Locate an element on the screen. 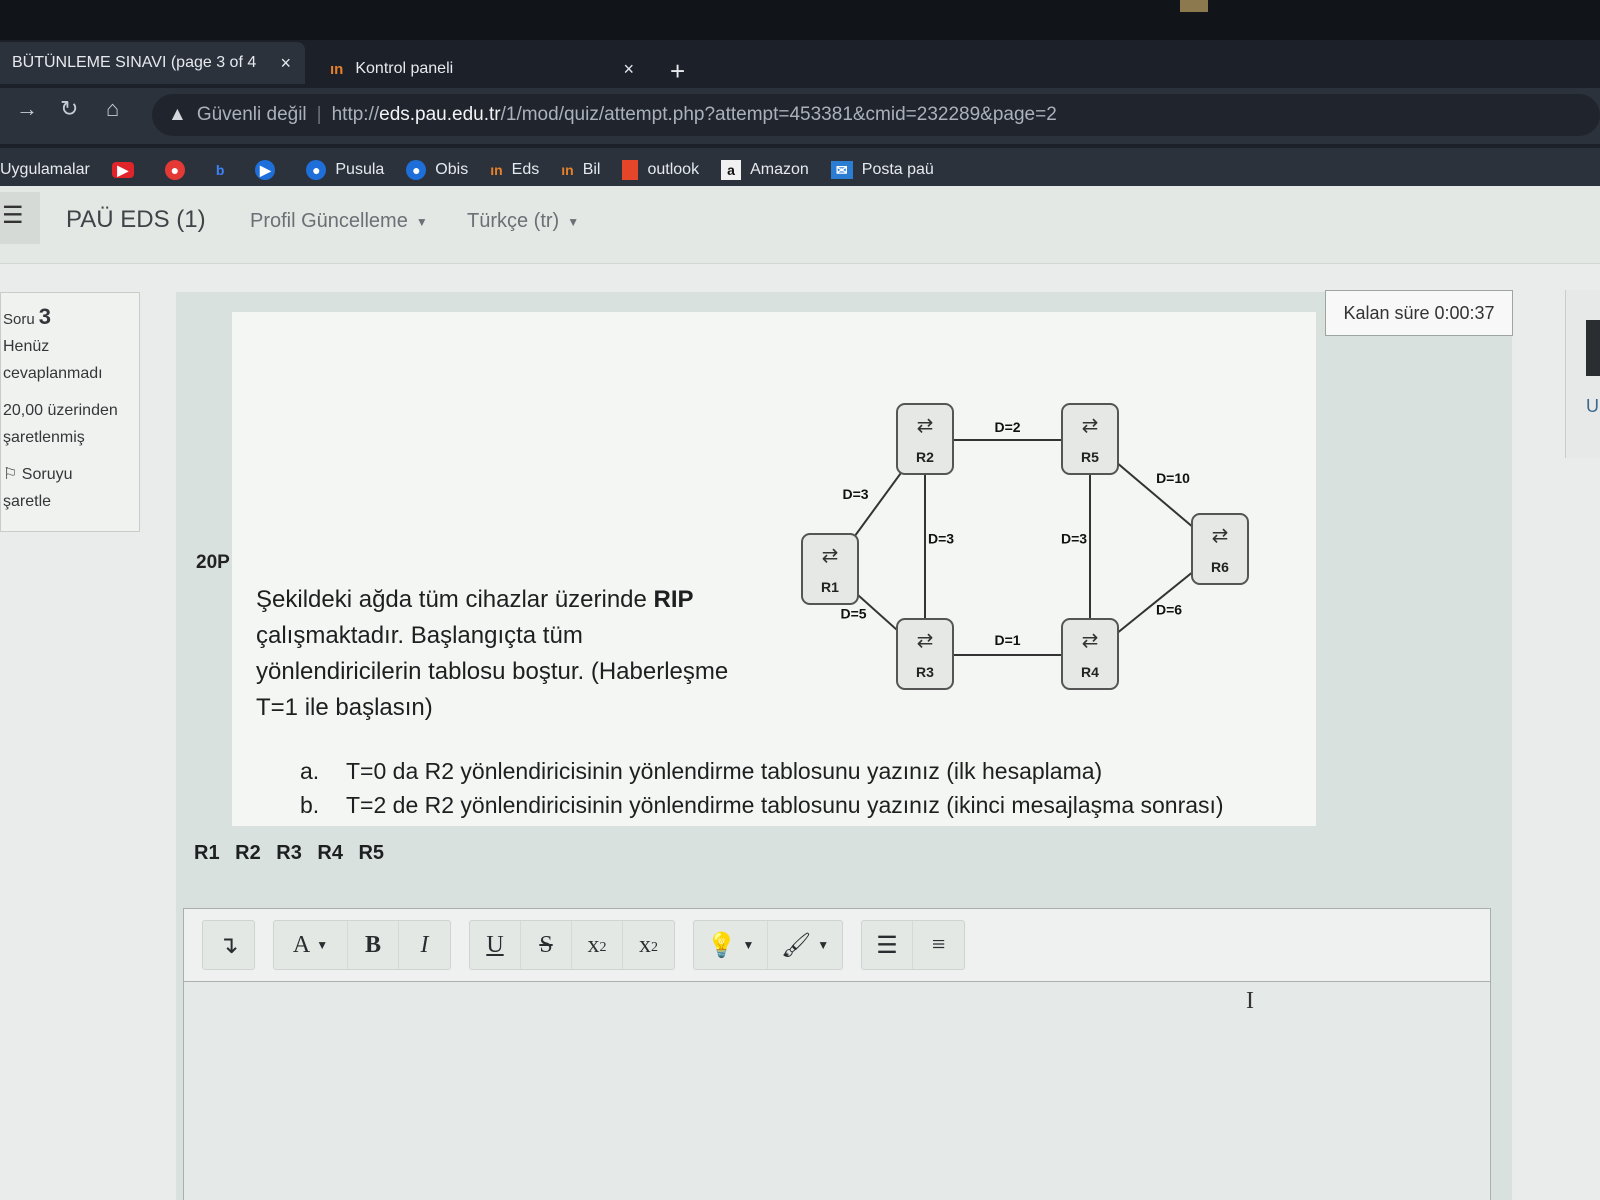 This screenshot has width=1600, height=1200. bold-button: B is located at coordinates (373, 945).